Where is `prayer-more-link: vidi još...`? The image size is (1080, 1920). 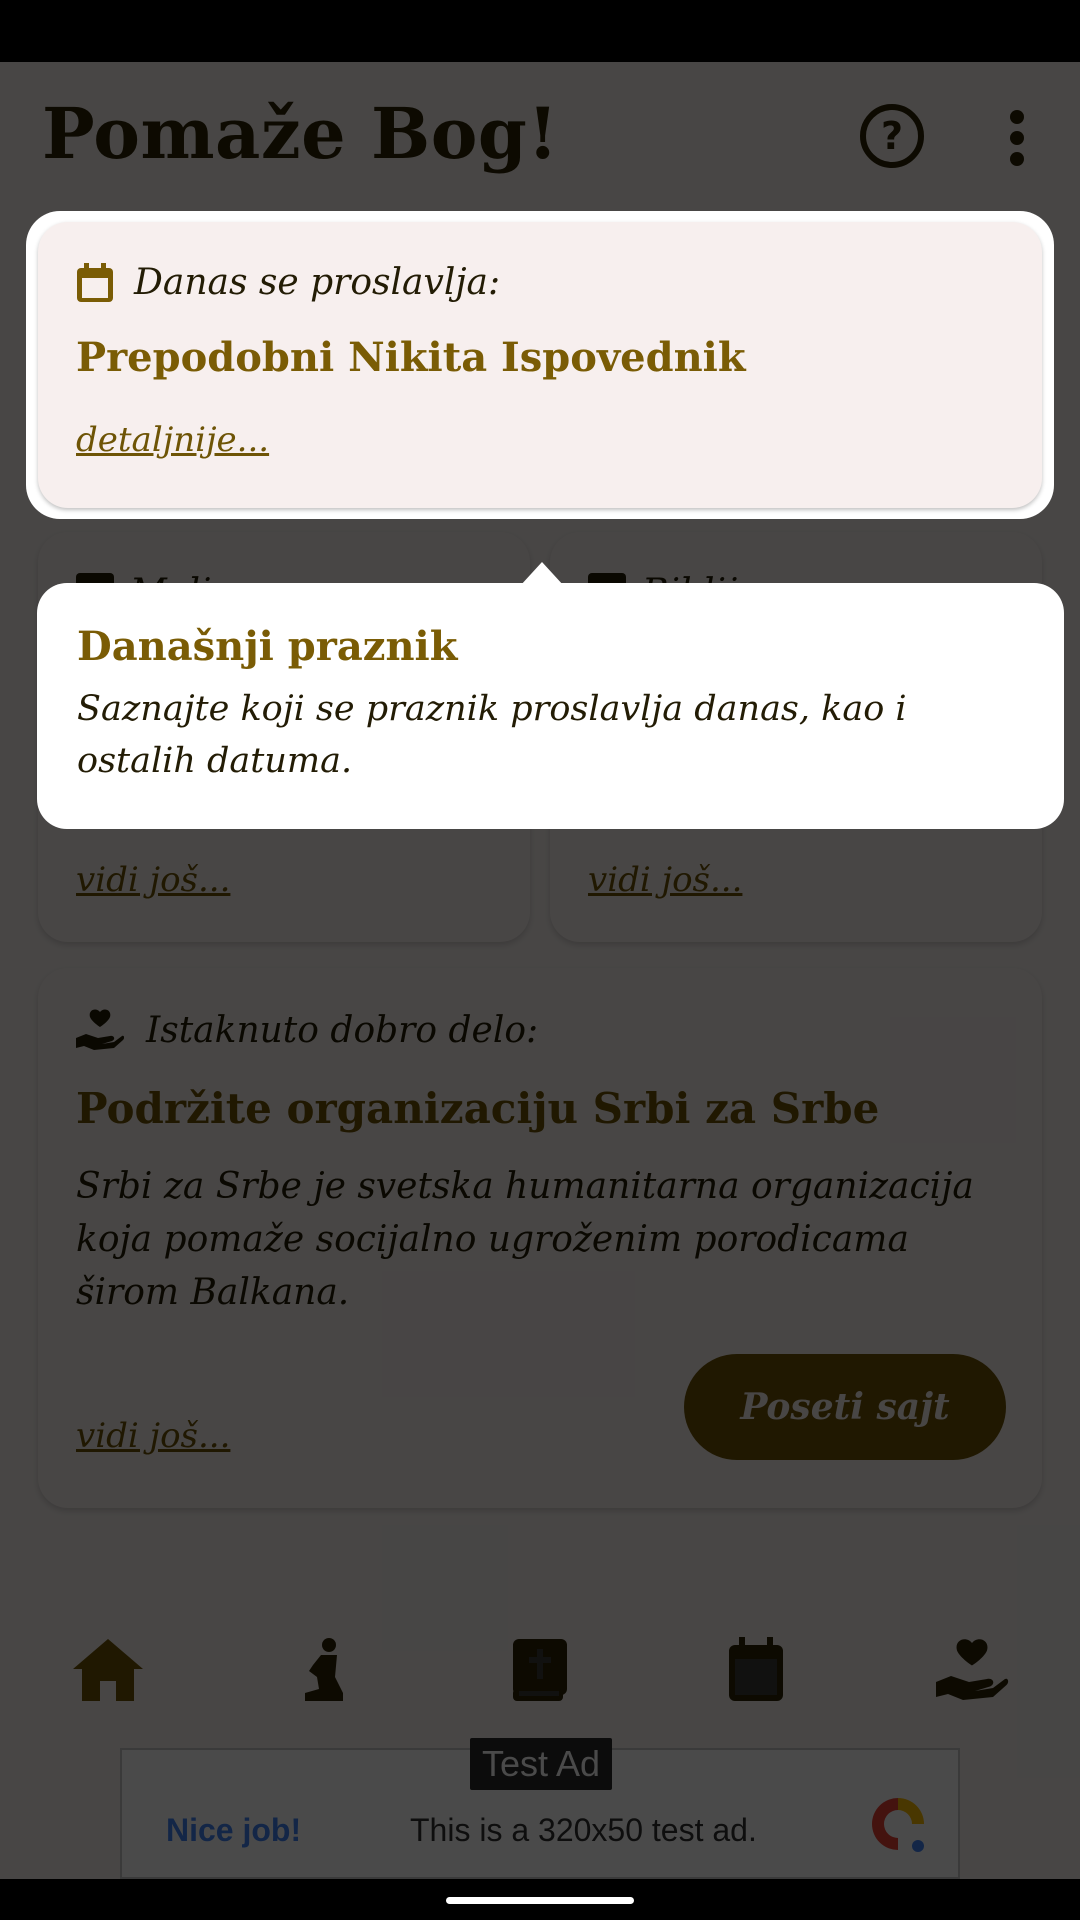 prayer-more-link: vidi još... is located at coordinates (153, 880).